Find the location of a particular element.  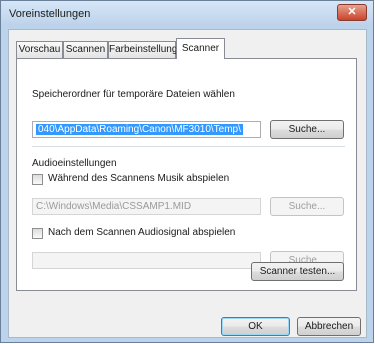

play-music-label: Während des Scannens Musik abspielen is located at coordinates (138, 178).